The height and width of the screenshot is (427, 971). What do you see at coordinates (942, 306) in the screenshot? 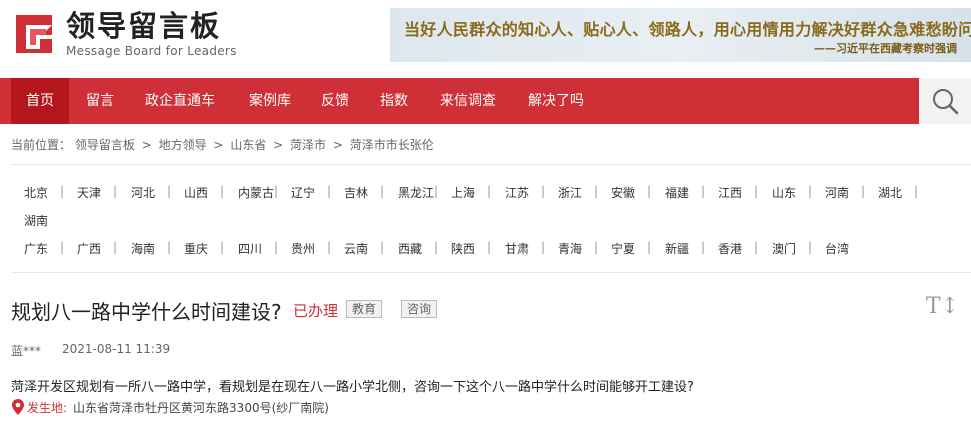
I see `font-size-icon: T↕` at bounding box center [942, 306].